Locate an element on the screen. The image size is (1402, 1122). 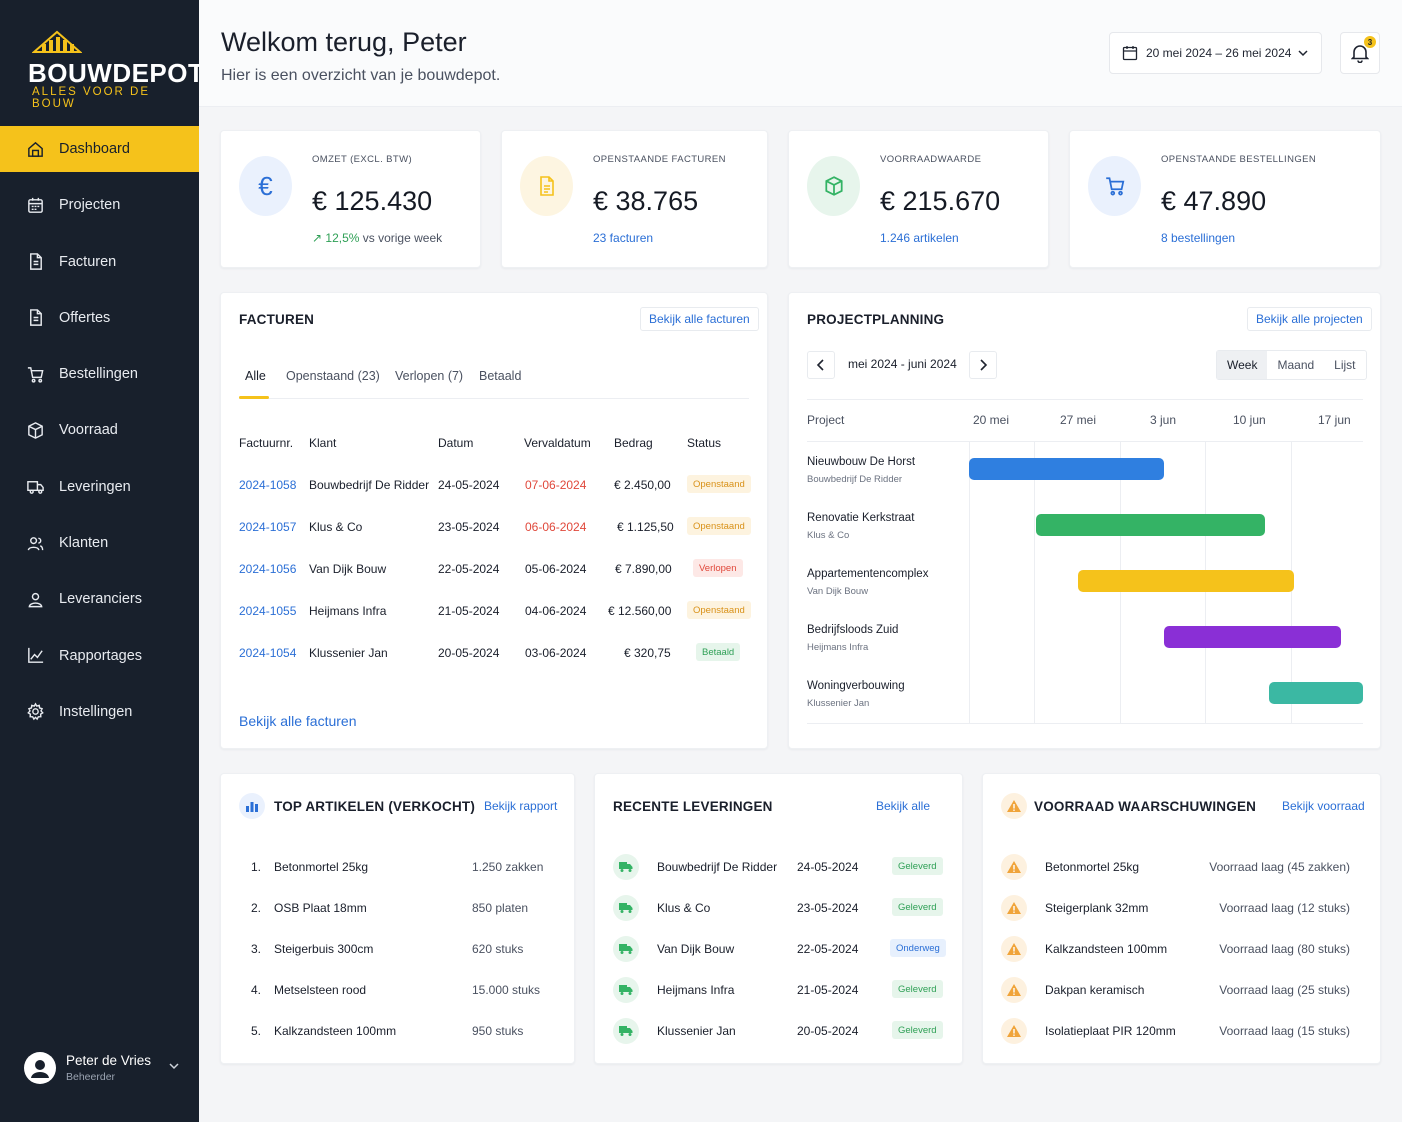
kpi-trend-value: 12,5% is located at coordinates (342, 238).